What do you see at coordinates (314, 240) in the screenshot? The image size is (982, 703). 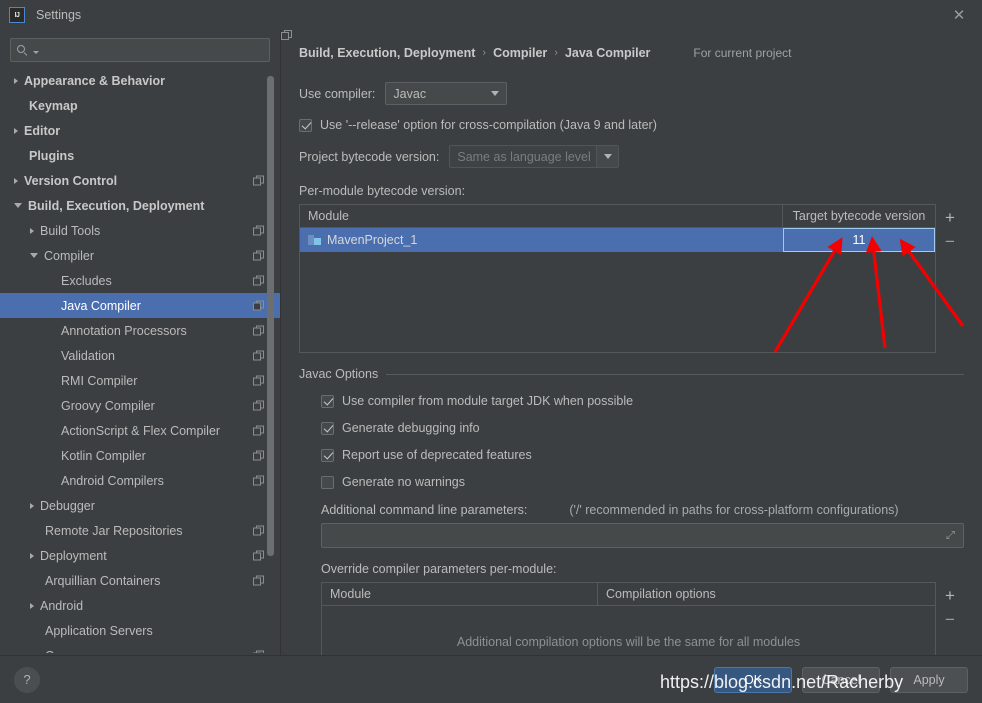 I see `module-icon` at bounding box center [314, 240].